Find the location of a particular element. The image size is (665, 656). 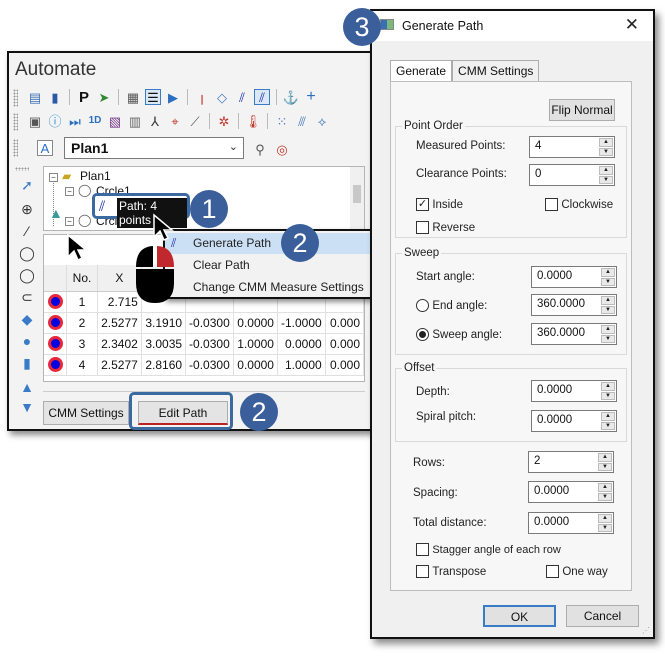

plan-select: Plan1 ⌄ is located at coordinates (154, 148).